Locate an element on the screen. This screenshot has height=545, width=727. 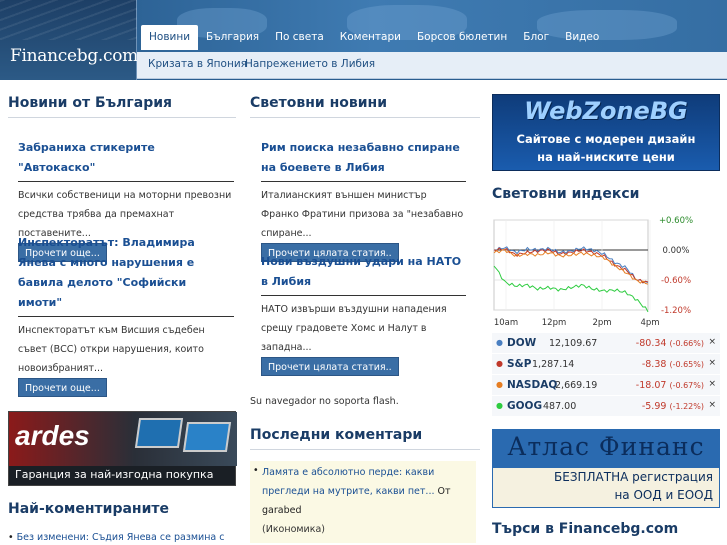
nav-item-comments: Коментари is located at coordinates (370, 37).